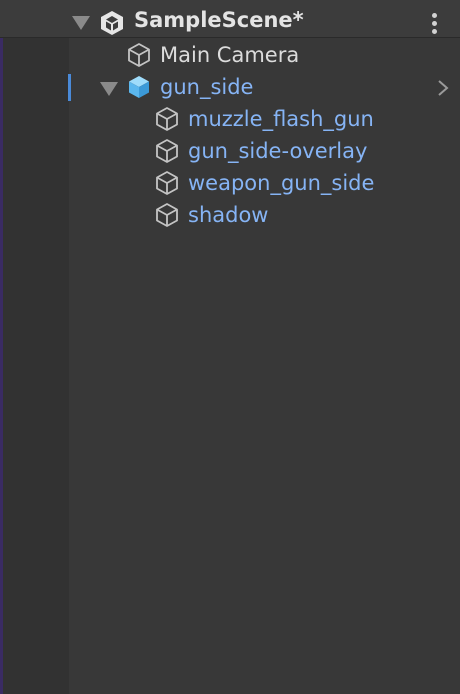 The image size is (460, 694). What do you see at coordinates (139, 87) in the screenshot?
I see `prefab-icon` at bounding box center [139, 87].